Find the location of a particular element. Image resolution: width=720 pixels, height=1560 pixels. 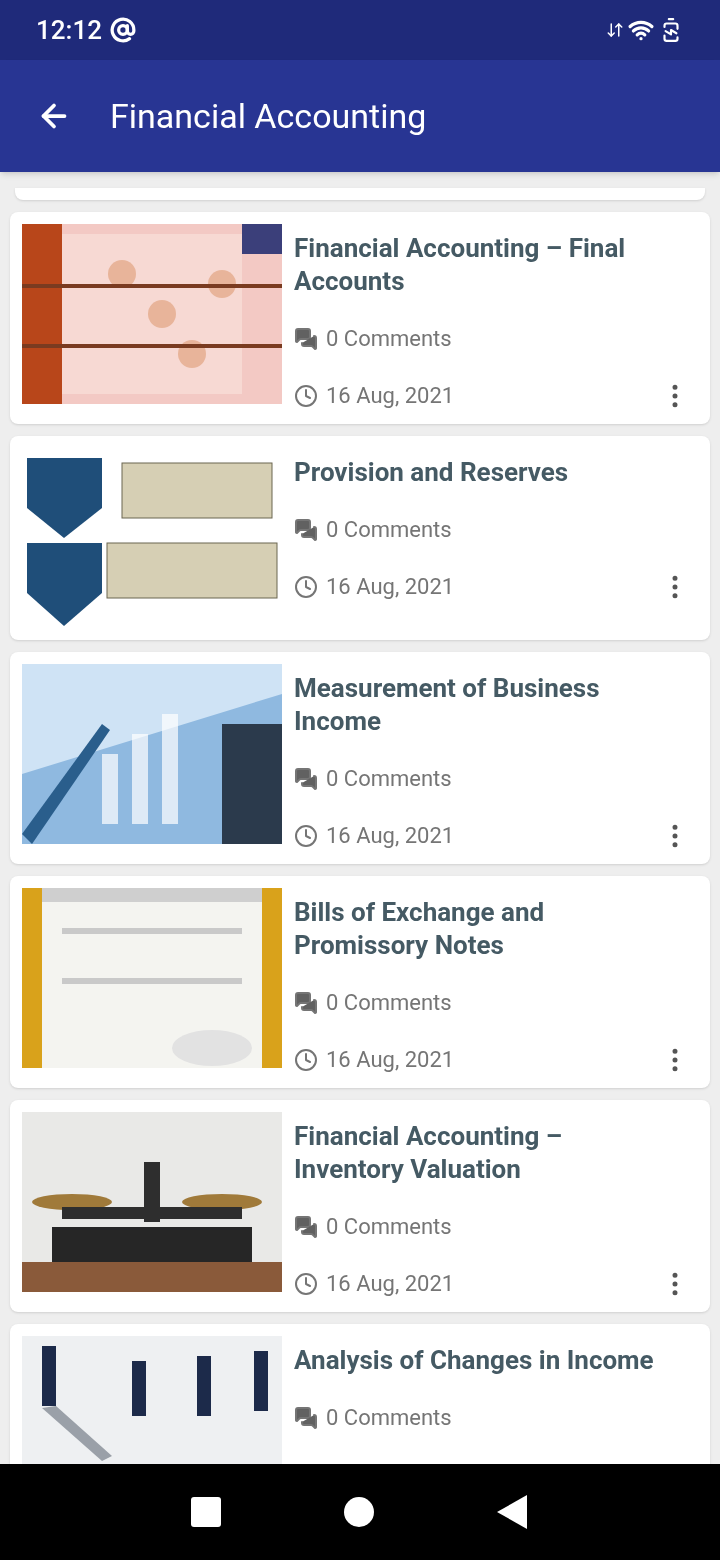

post-card: Provision and Reserves 0 Comments 16 Aug, 2021 is located at coordinates (360, 538).